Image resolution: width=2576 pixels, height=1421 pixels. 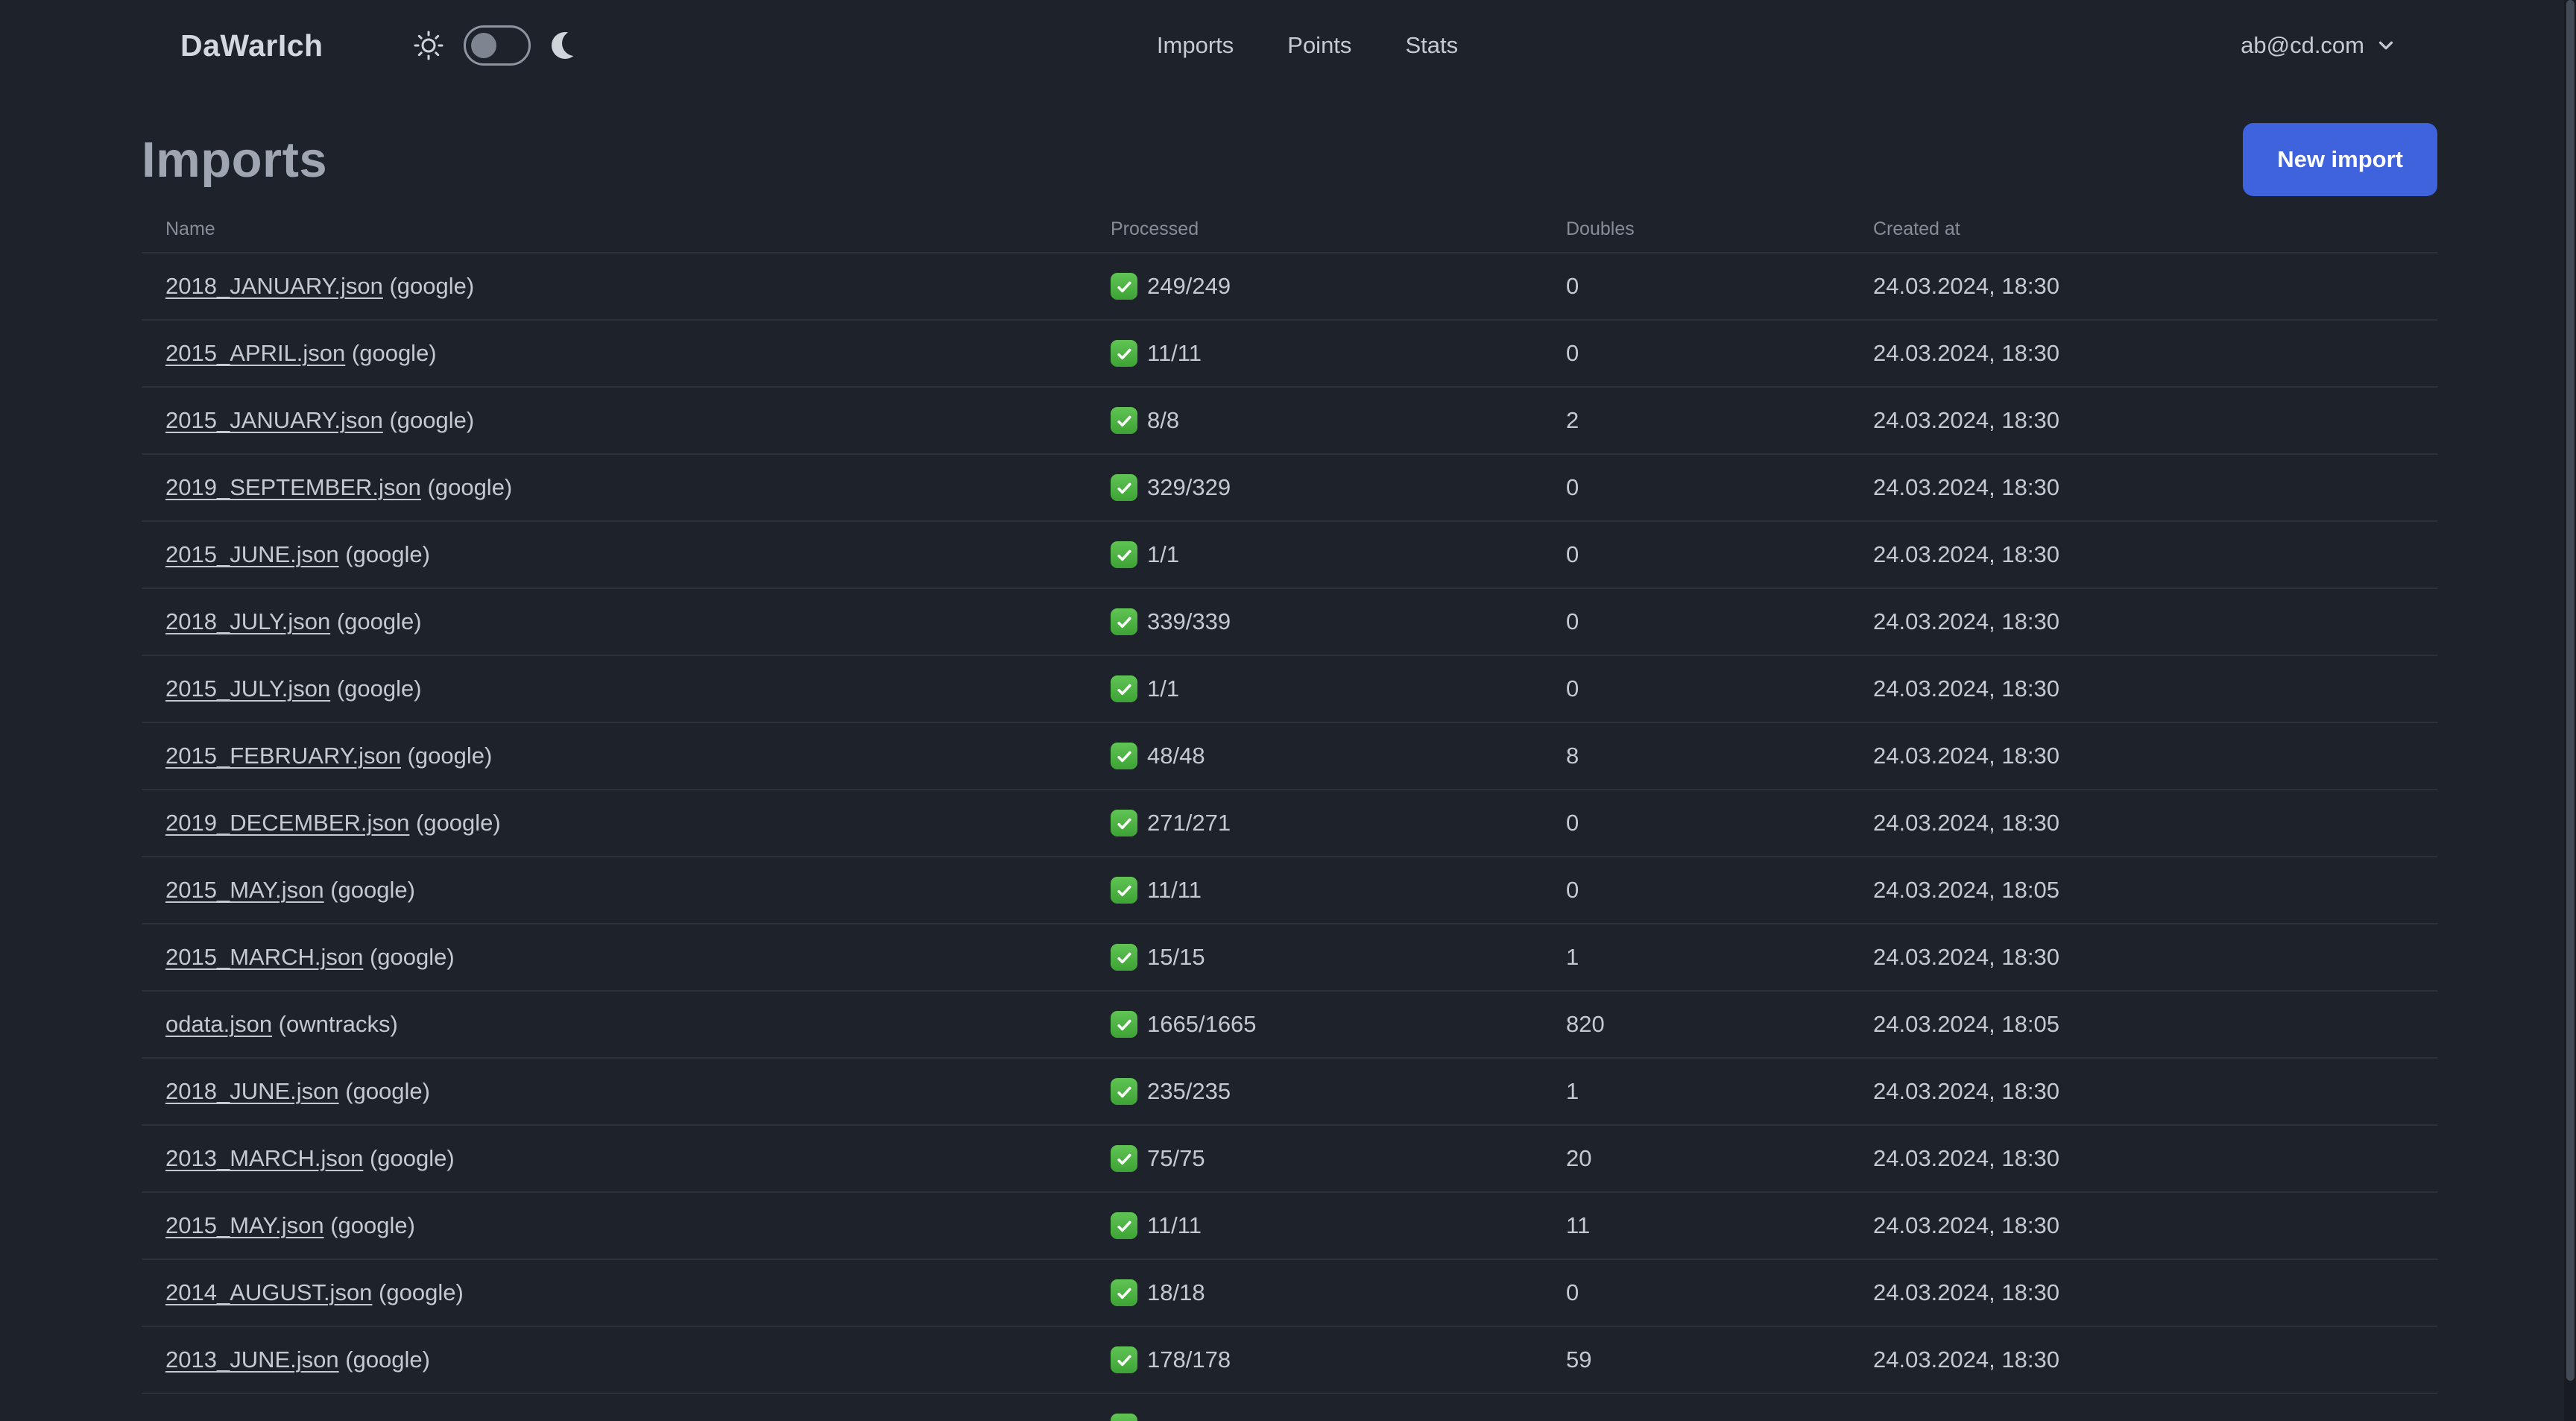 What do you see at coordinates (1175, 1225) in the screenshot?
I see `processed-count: 11/11` at bounding box center [1175, 1225].